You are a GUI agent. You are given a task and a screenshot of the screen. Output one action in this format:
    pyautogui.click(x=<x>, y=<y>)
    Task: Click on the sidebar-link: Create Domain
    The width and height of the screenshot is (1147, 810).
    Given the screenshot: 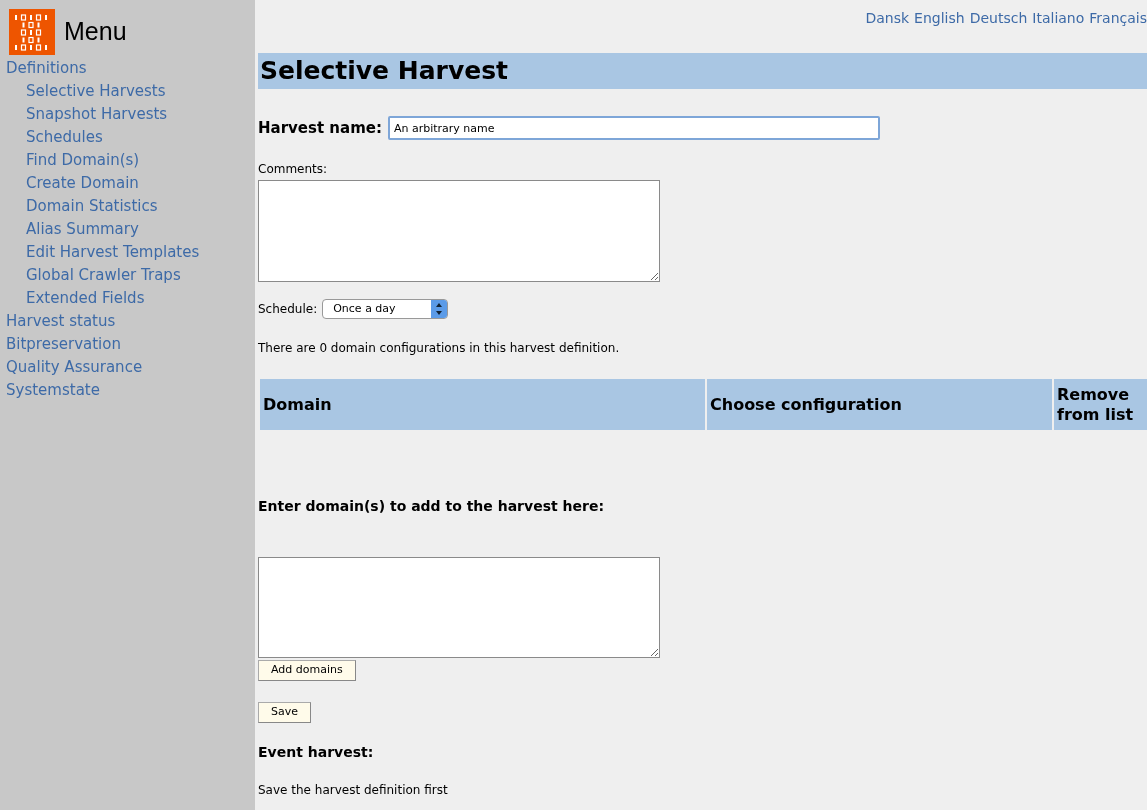 What is the action you would take?
    pyautogui.click(x=127, y=183)
    